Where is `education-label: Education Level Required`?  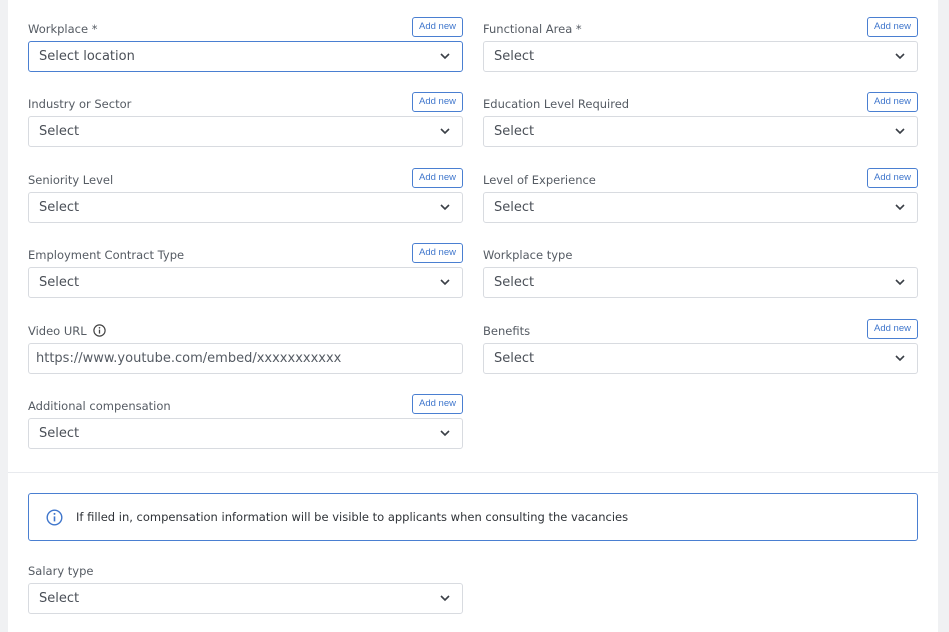
education-label: Education Level Required is located at coordinates (556, 104).